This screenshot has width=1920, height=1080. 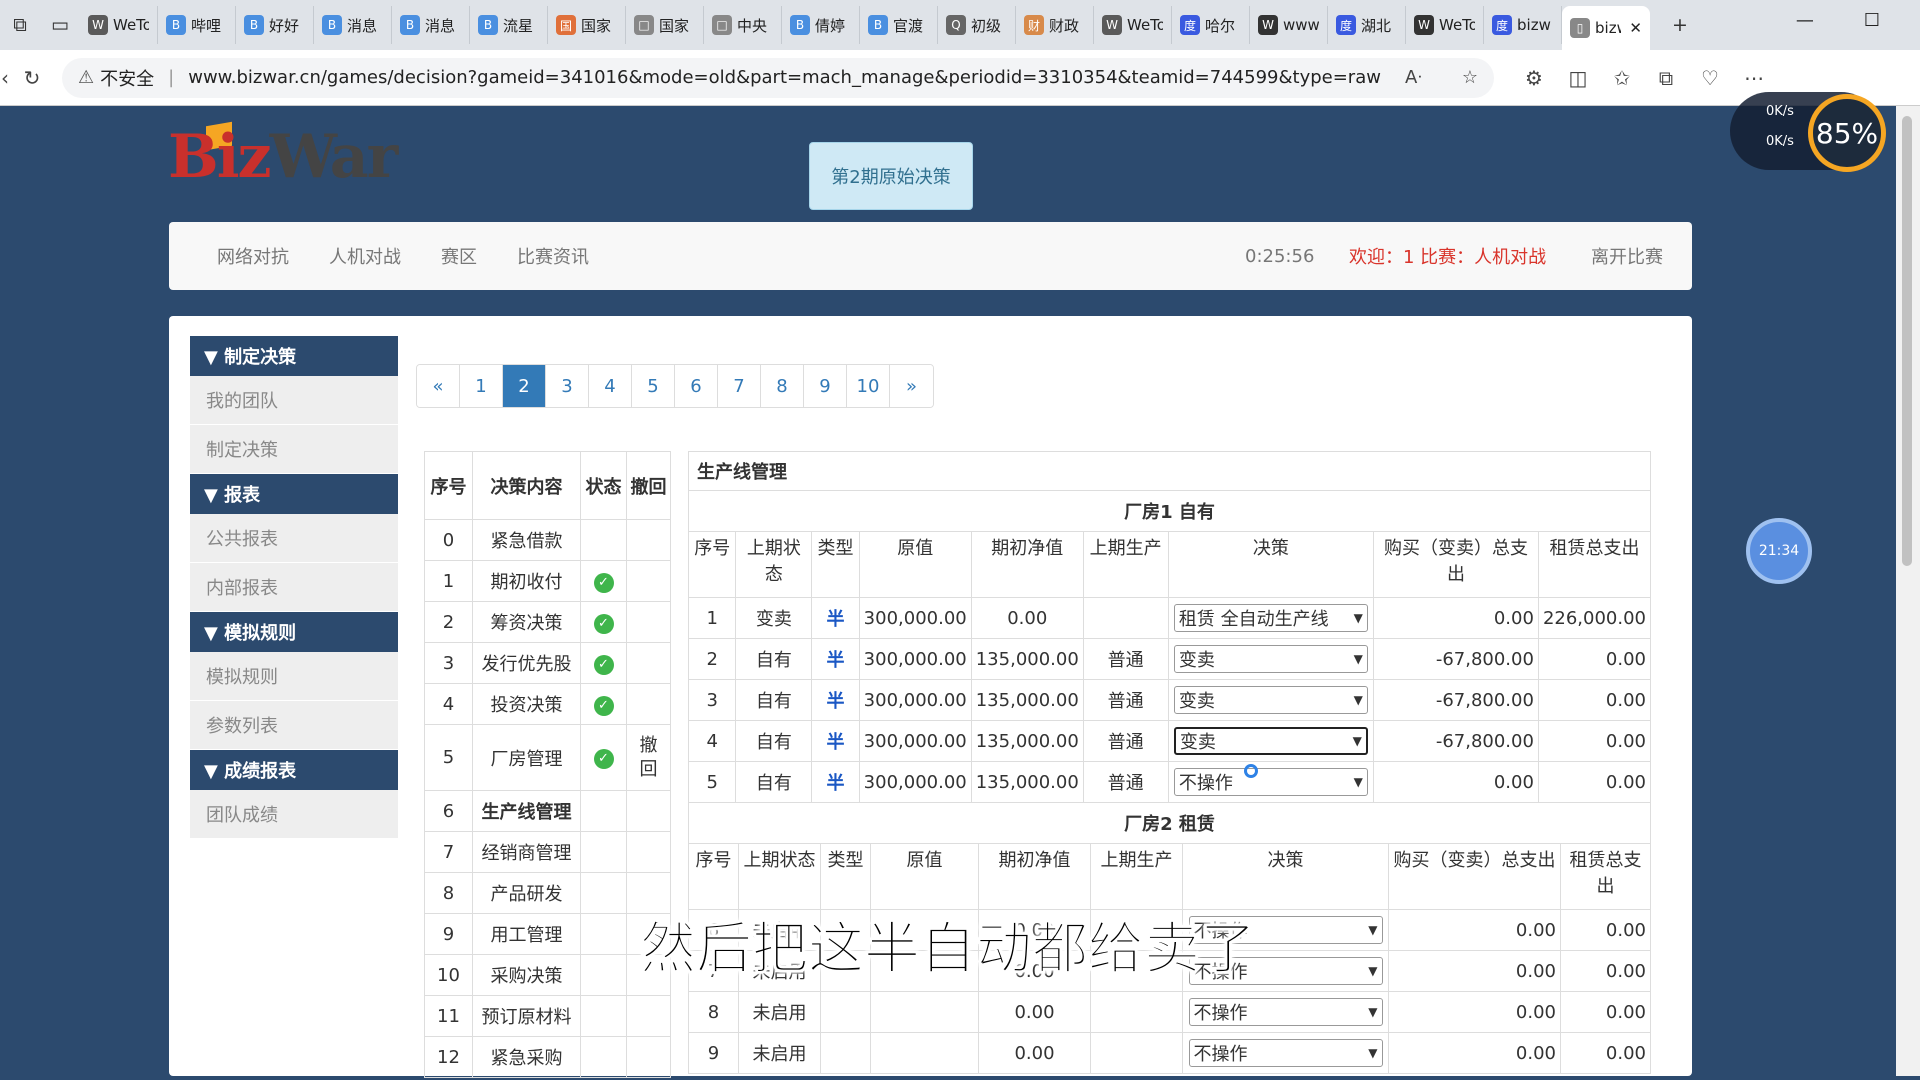 I want to click on sidebar-item-team-score: 团队成绩, so click(x=294, y=814).